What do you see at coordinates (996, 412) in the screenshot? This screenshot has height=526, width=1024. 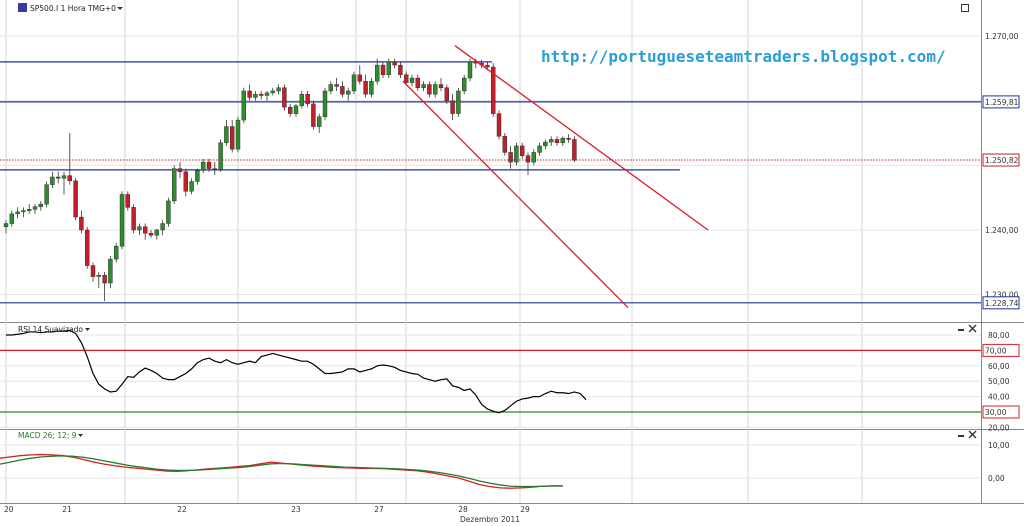 I see `rsi-level-tag: 30,00` at bounding box center [996, 412].